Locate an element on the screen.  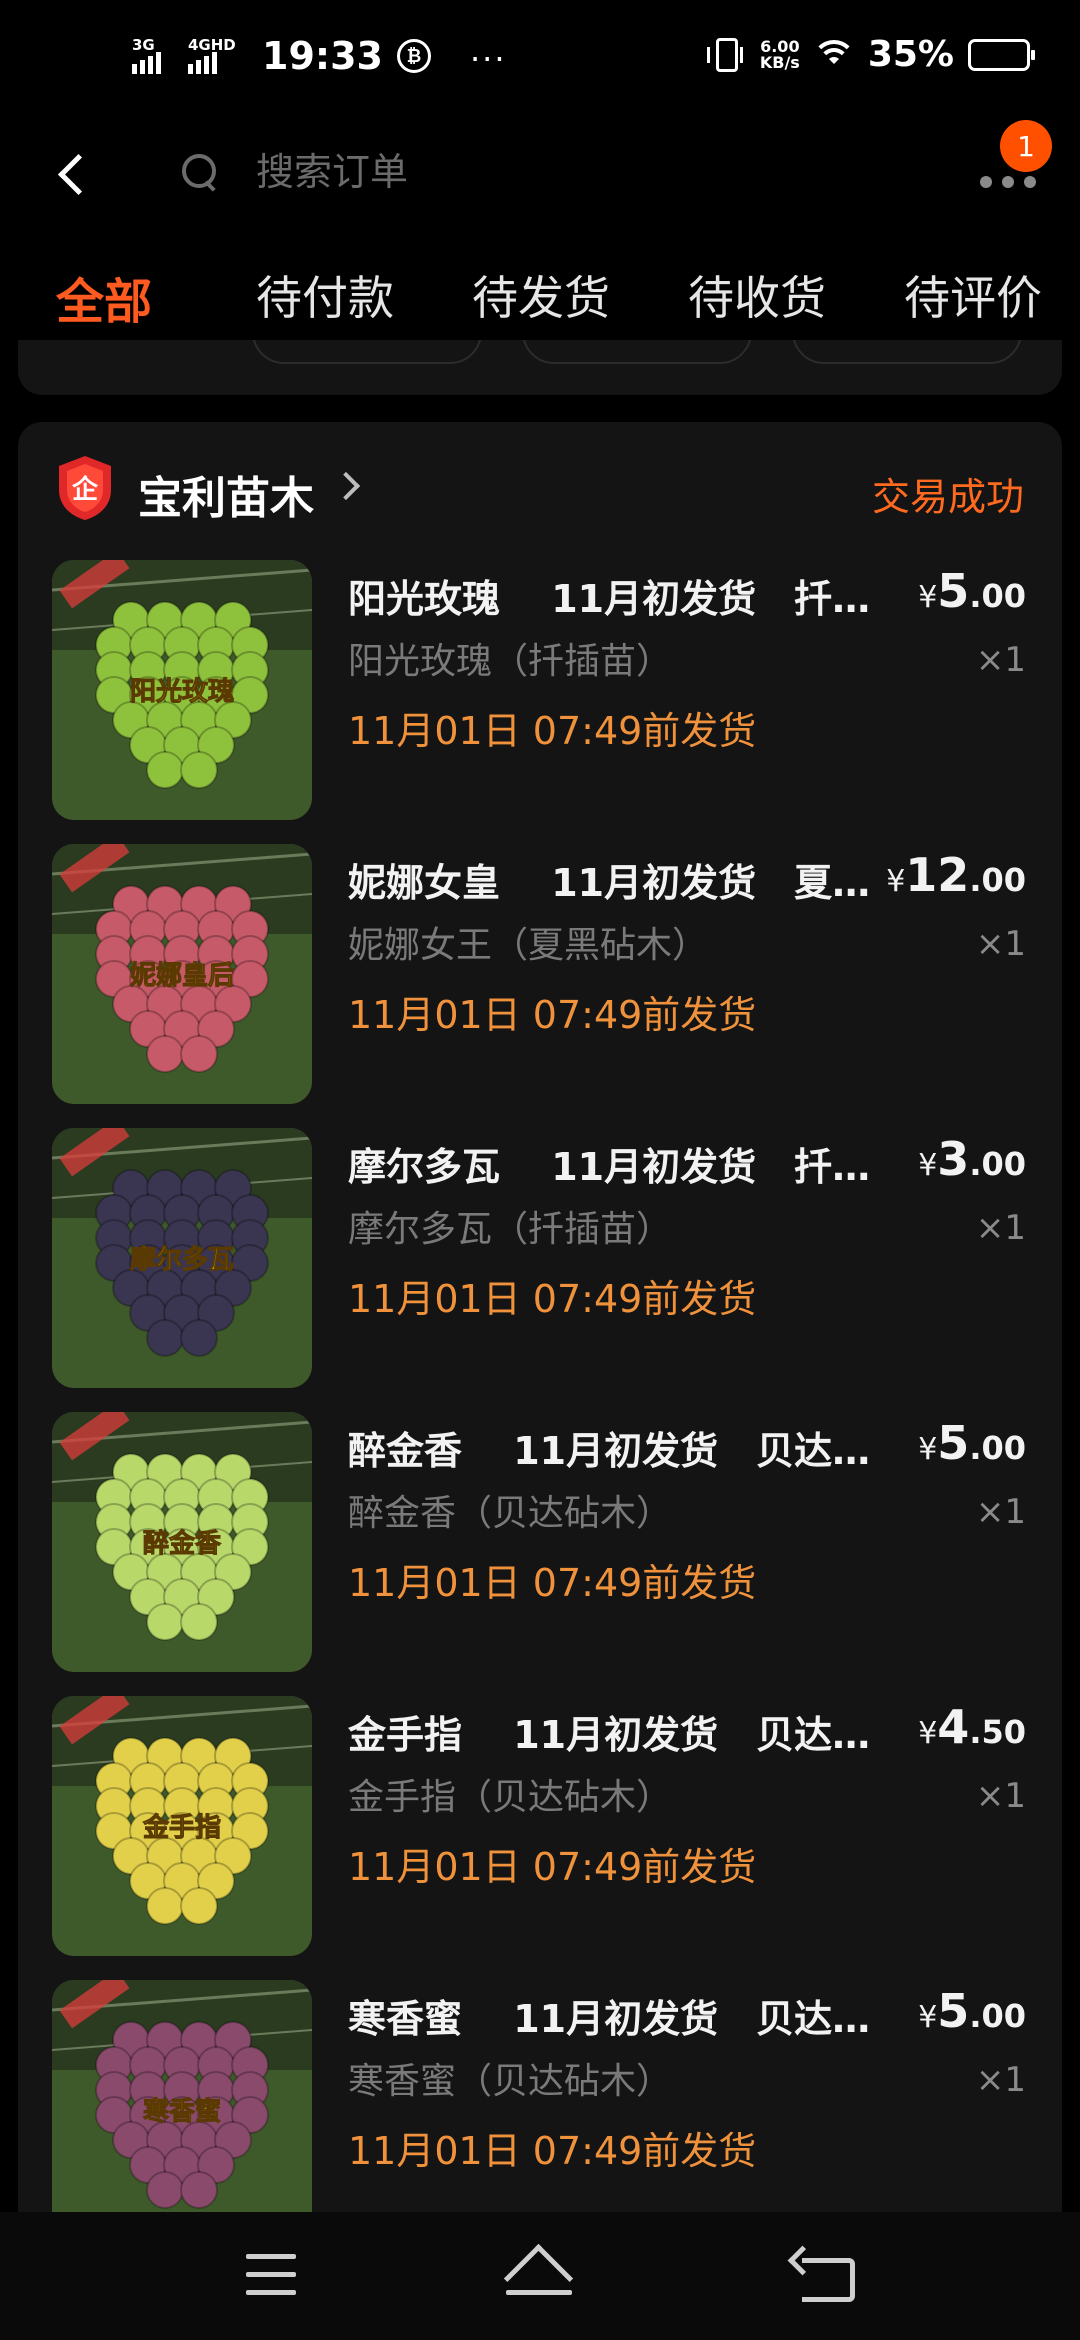
price-integer: 4 is located at coordinates (953, 1727).